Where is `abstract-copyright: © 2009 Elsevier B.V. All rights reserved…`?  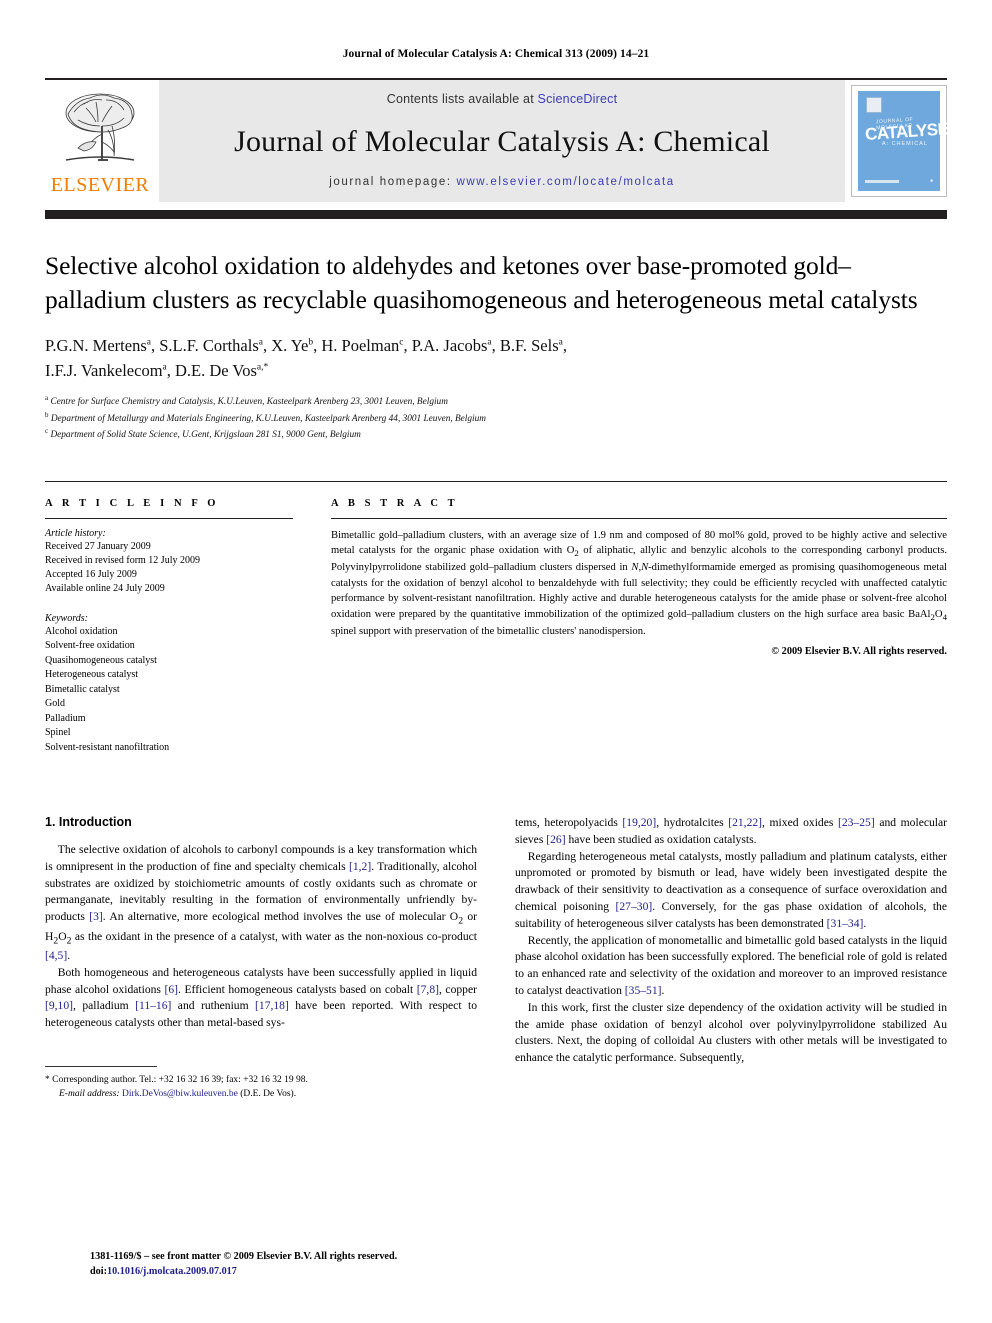 abstract-copyright: © 2009 Elsevier B.V. All rights reserved… is located at coordinates (859, 652).